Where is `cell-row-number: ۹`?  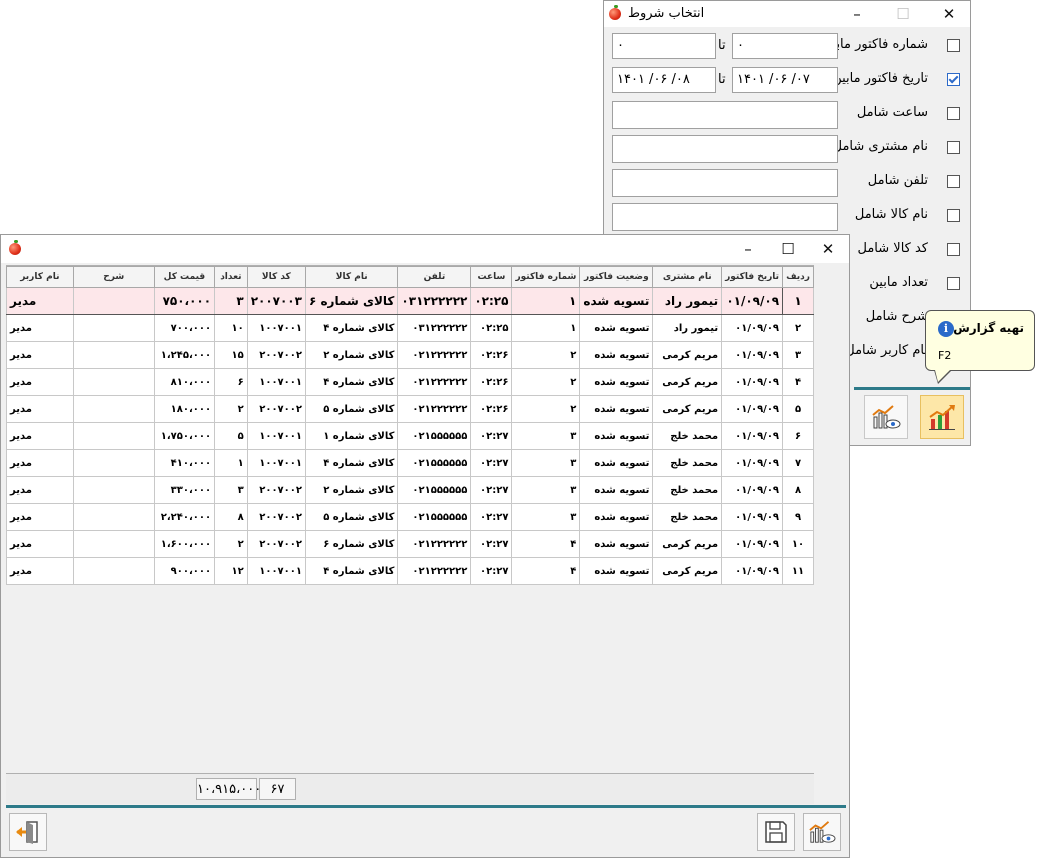
cell-row-number: ۹ is located at coordinates (798, 517).